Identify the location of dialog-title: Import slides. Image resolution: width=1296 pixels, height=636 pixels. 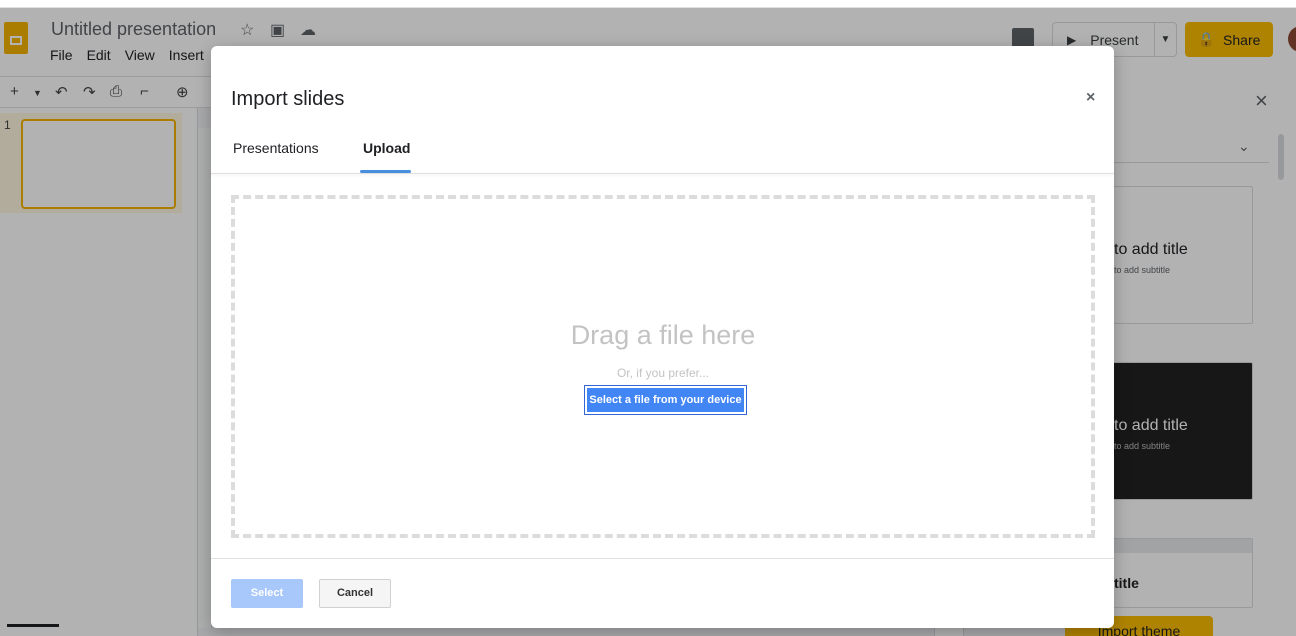
(288, 99).